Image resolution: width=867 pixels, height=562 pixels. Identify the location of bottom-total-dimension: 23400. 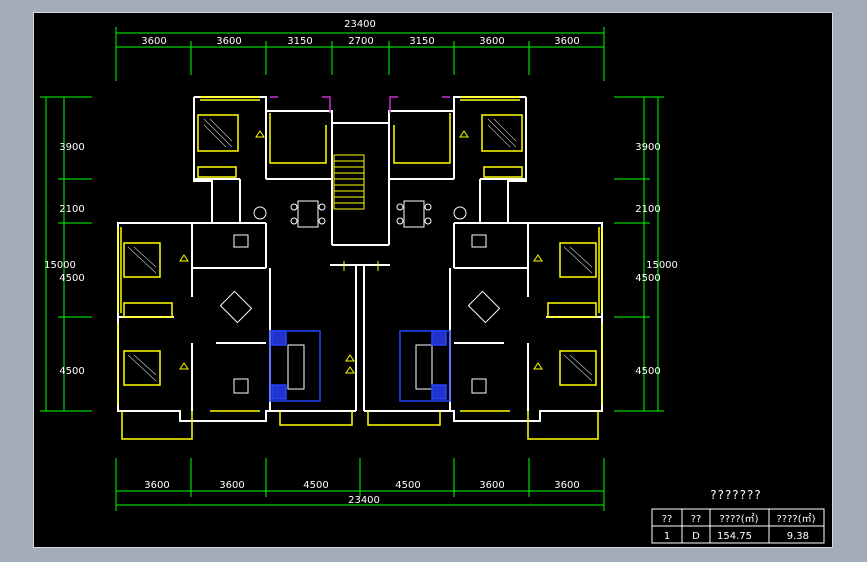
(364, 500).